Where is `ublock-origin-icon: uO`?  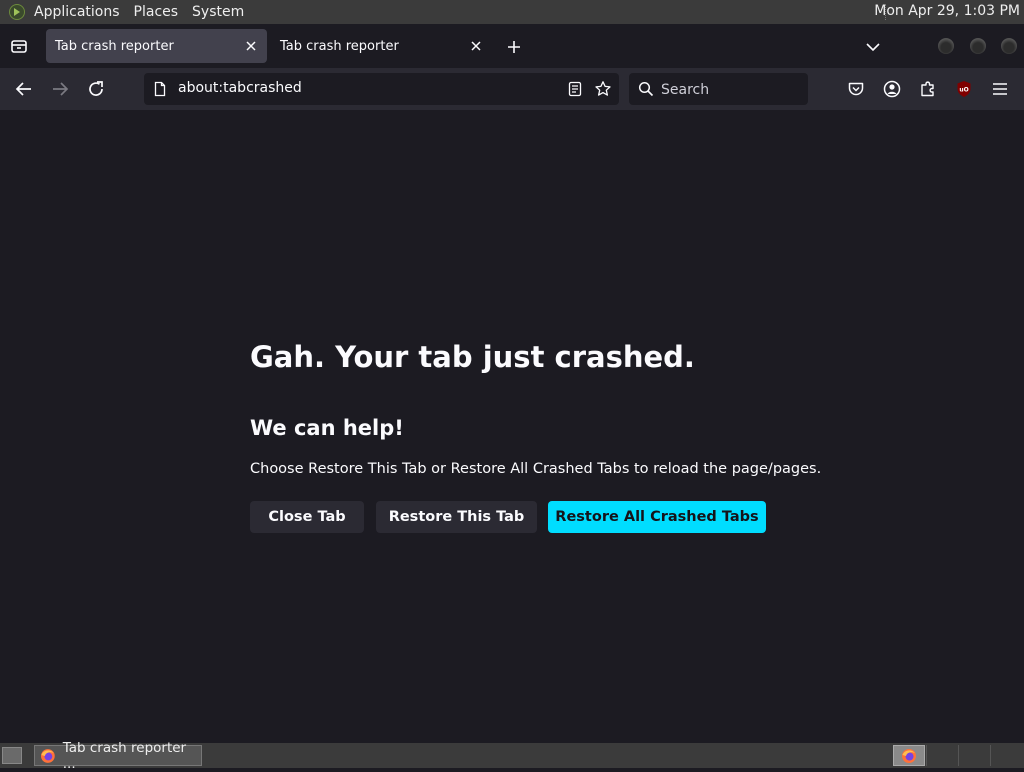 ublock-origin-icon: uO is located at coordinates (964, 89).